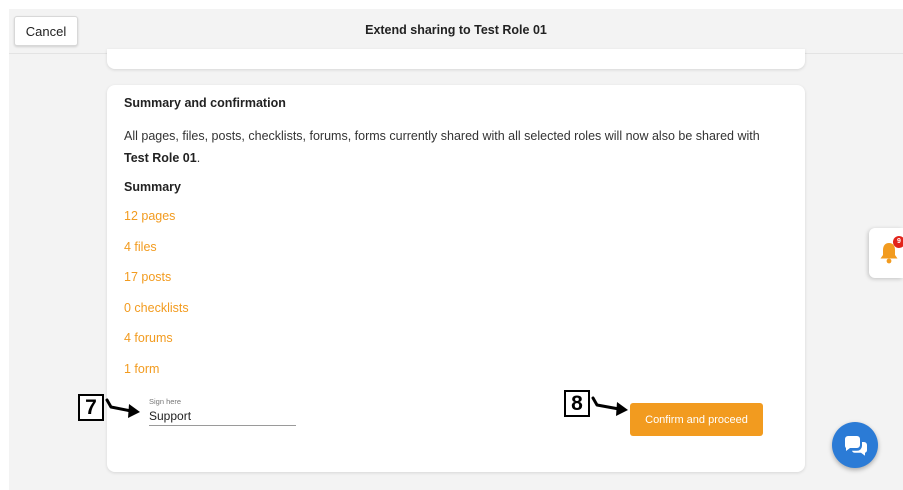 This screenshot has width=903, height=490. Describe the element at coordinates (198, 158) in the screenshot. I see `description-end: .` at that location.